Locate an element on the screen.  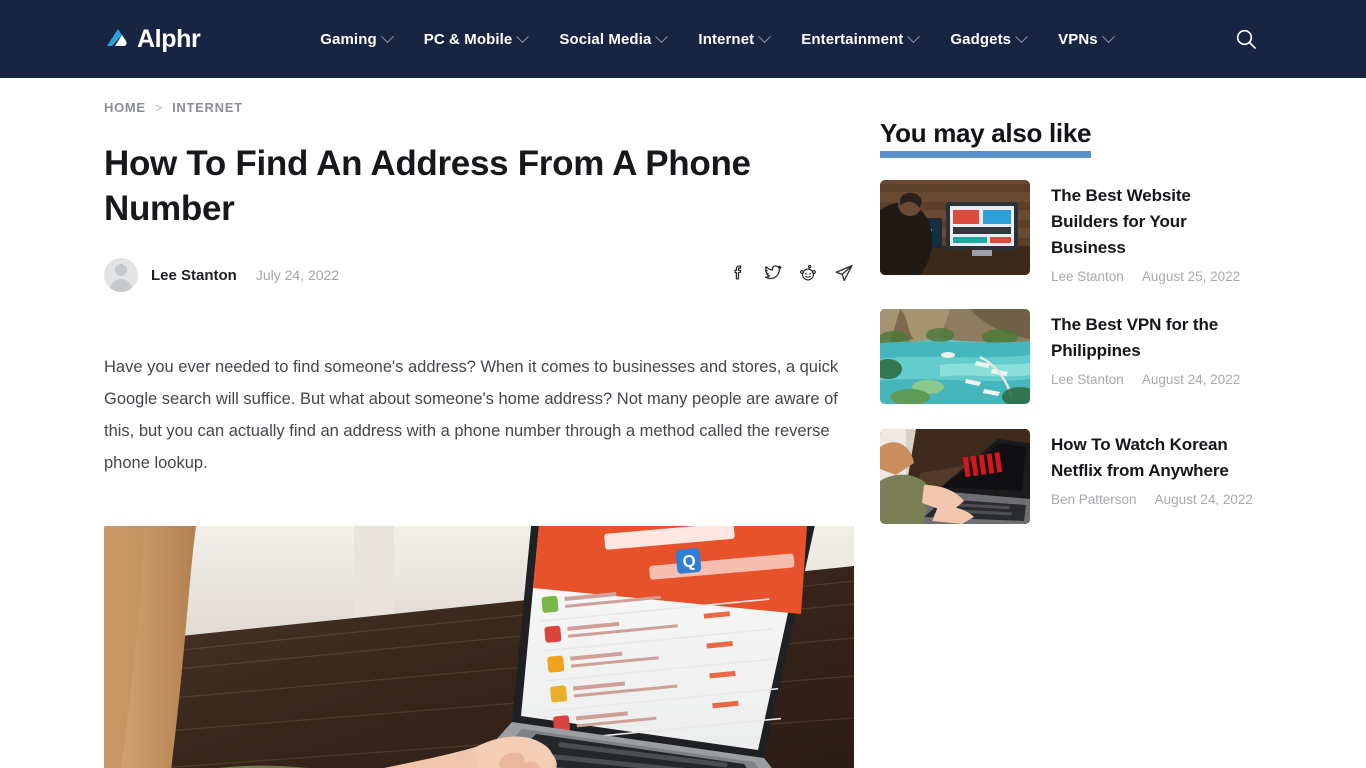
nav-label: Social Media is located at coordinates (605, 39).